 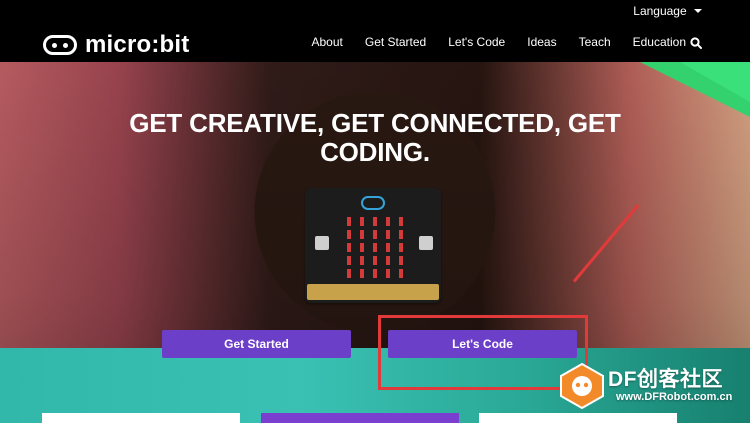 I want to click on card-strip, so click(x=375, y=418).